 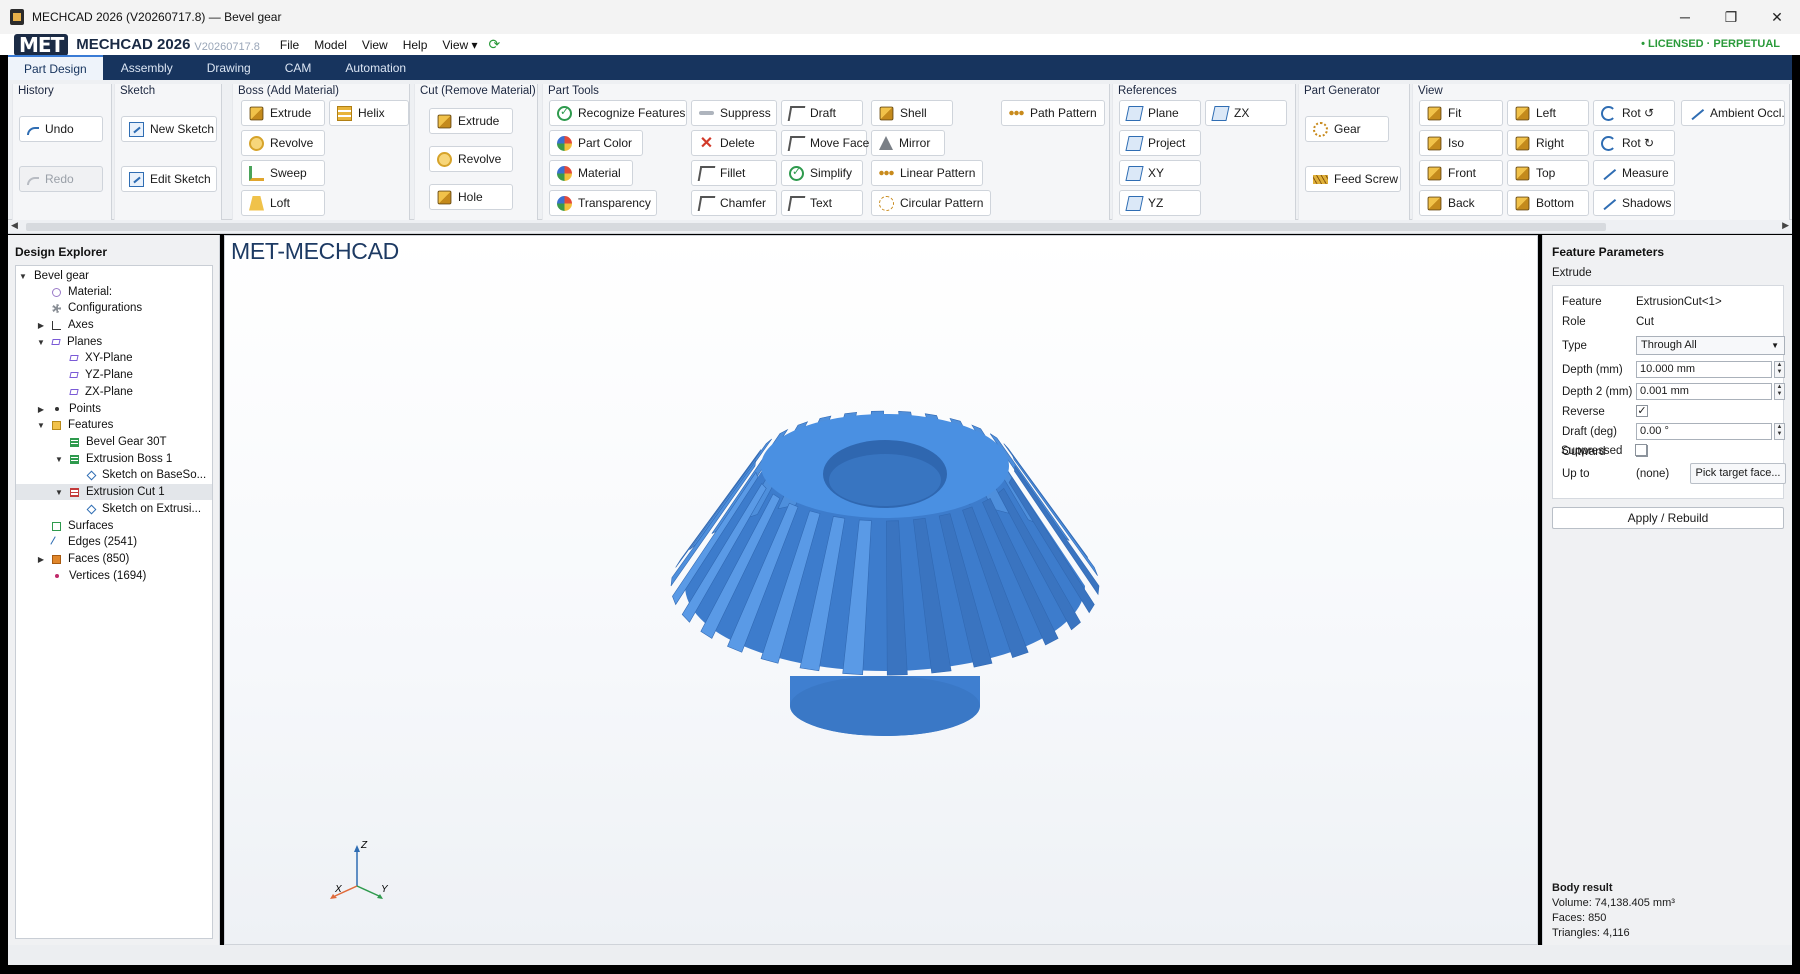 What do you see at coordinates (1779, 369) in the screenshot?
I see `depth-spinner: ▲ ▼` at bounding box center [1779, 369].